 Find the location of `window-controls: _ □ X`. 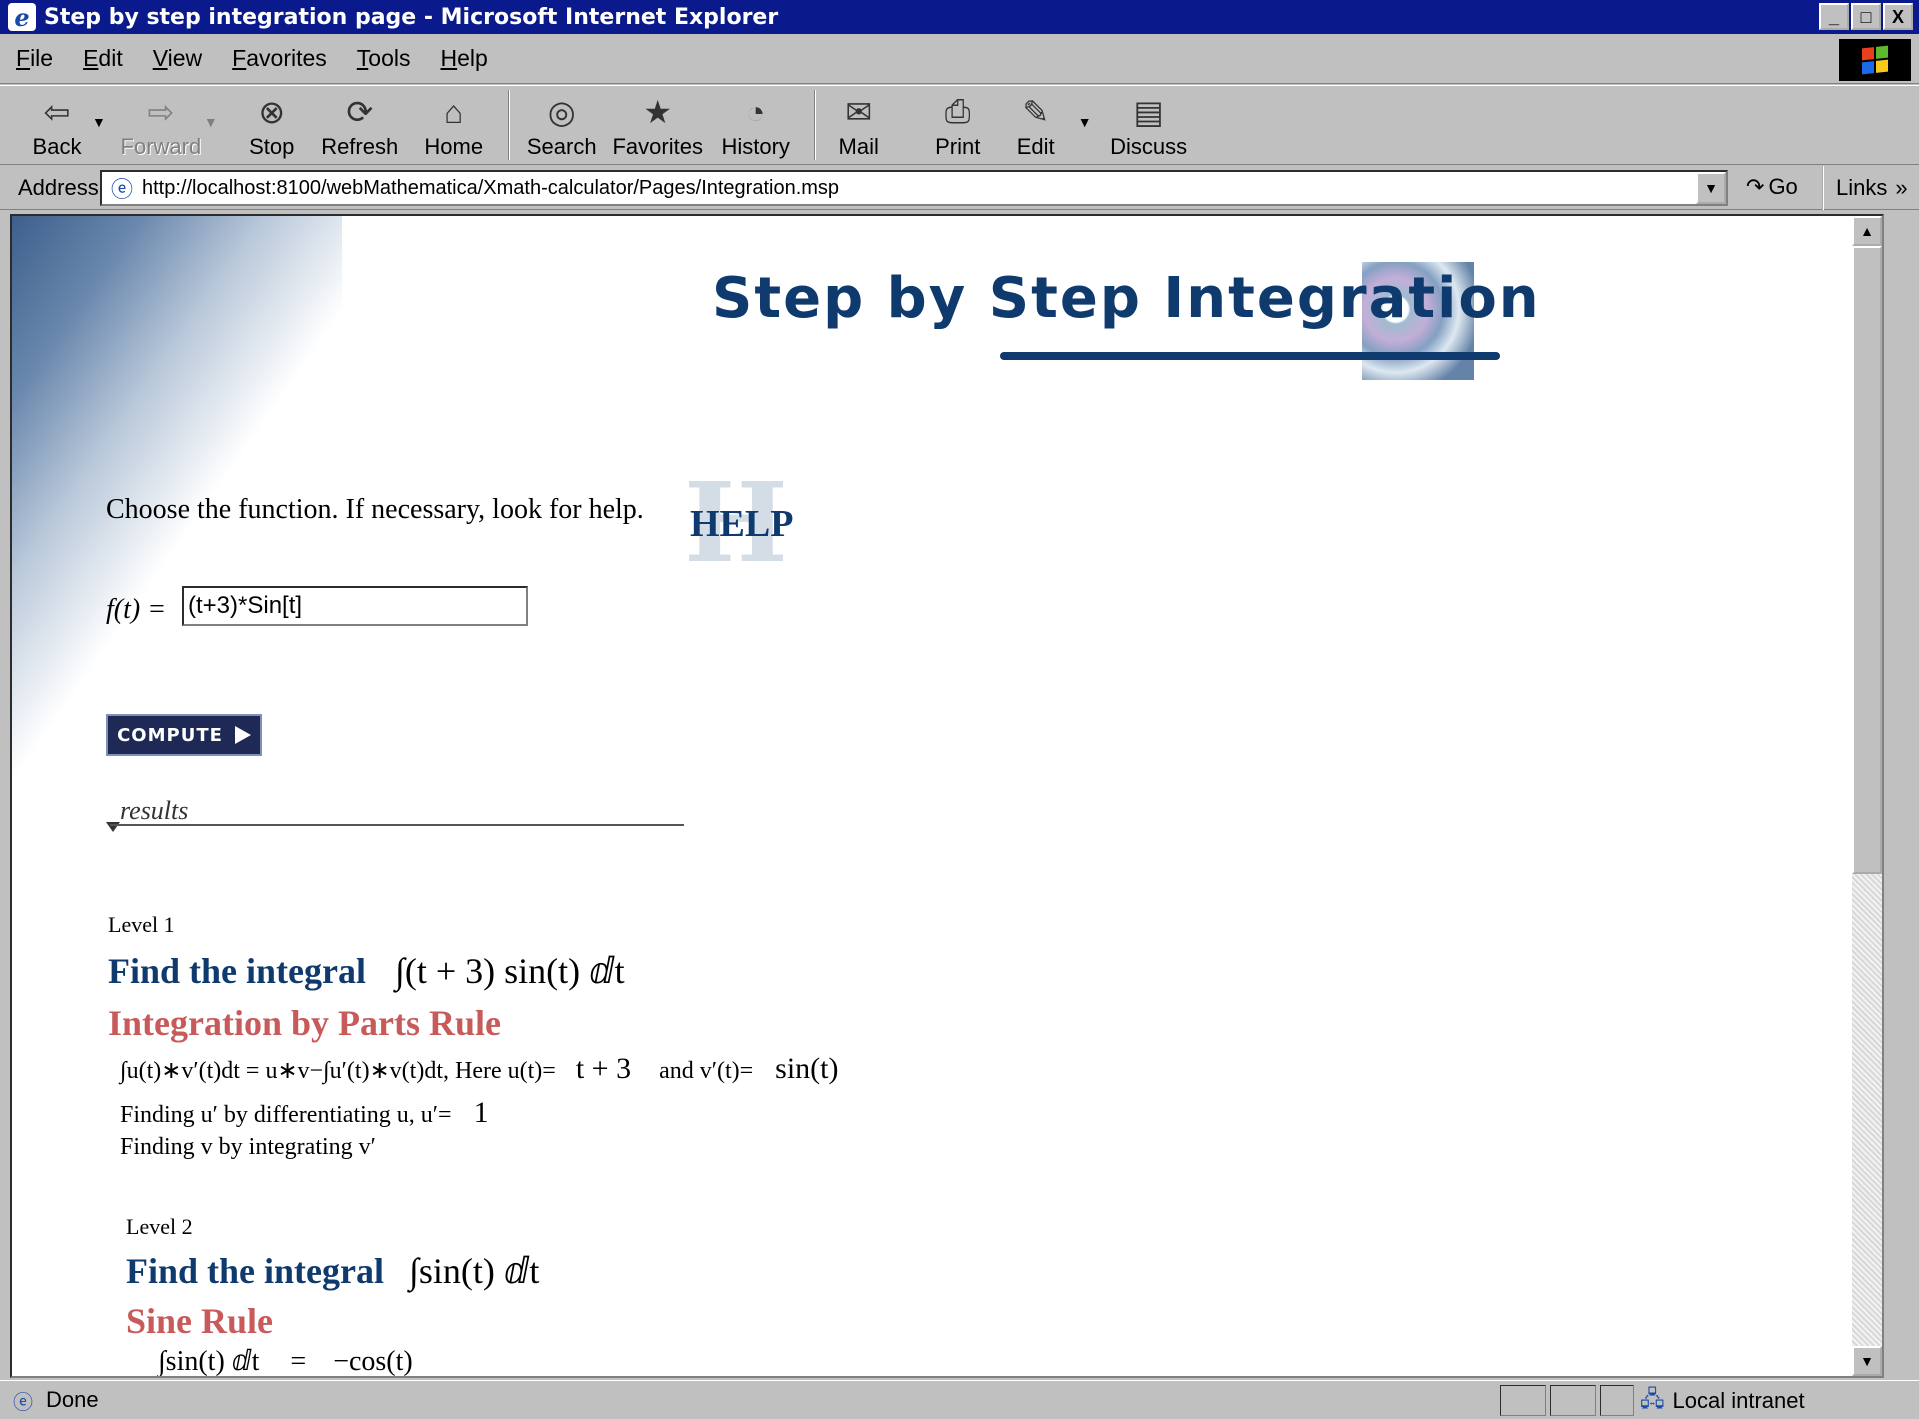

window-controls: _ □ X is located at coordinates (1866, 16).